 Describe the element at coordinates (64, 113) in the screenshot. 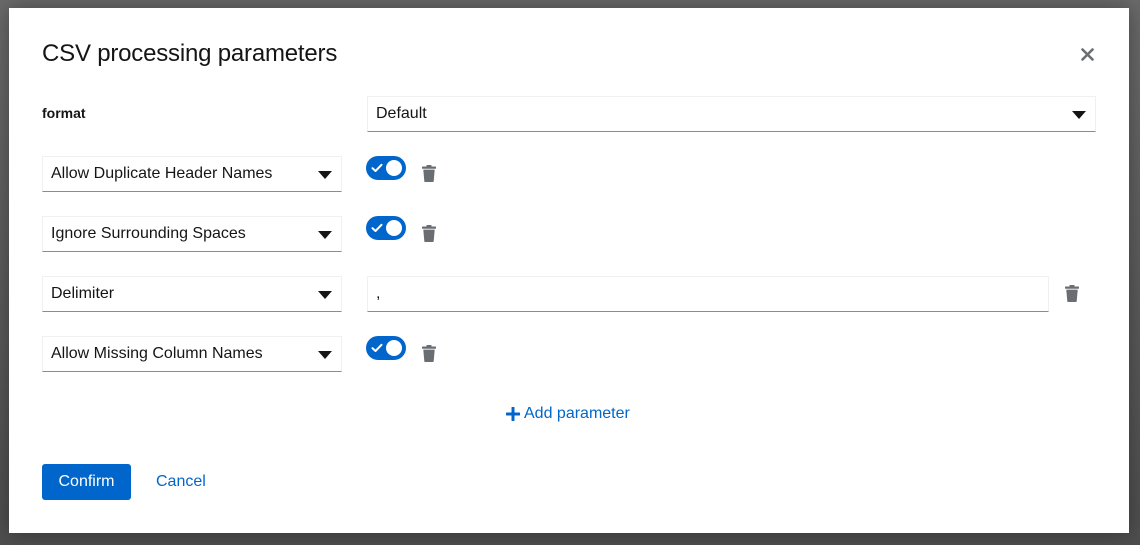

I see `format-label: format` at that location.